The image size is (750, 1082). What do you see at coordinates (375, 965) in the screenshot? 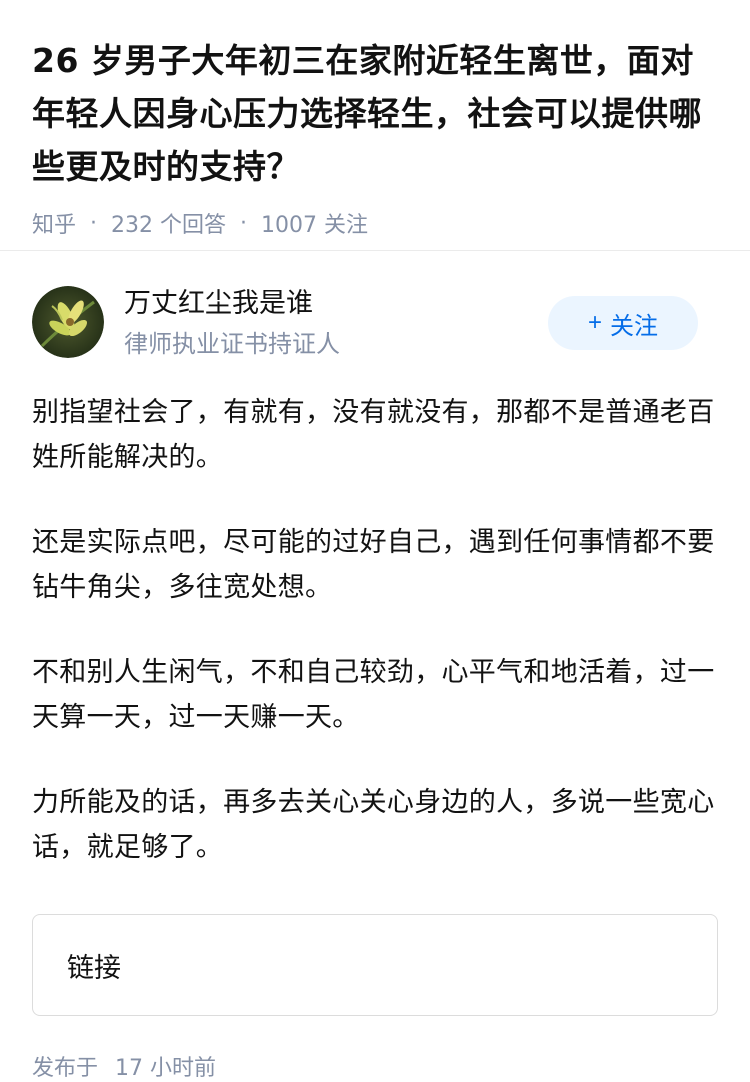
I see `link-card: 链接` at bounding box center [375, 965].